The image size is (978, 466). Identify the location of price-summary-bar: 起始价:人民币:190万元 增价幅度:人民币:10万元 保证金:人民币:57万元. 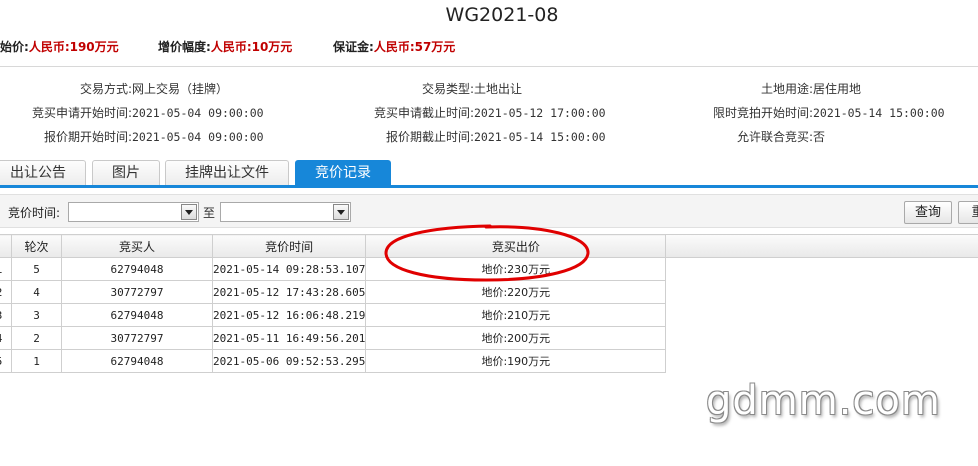
(489, 47).